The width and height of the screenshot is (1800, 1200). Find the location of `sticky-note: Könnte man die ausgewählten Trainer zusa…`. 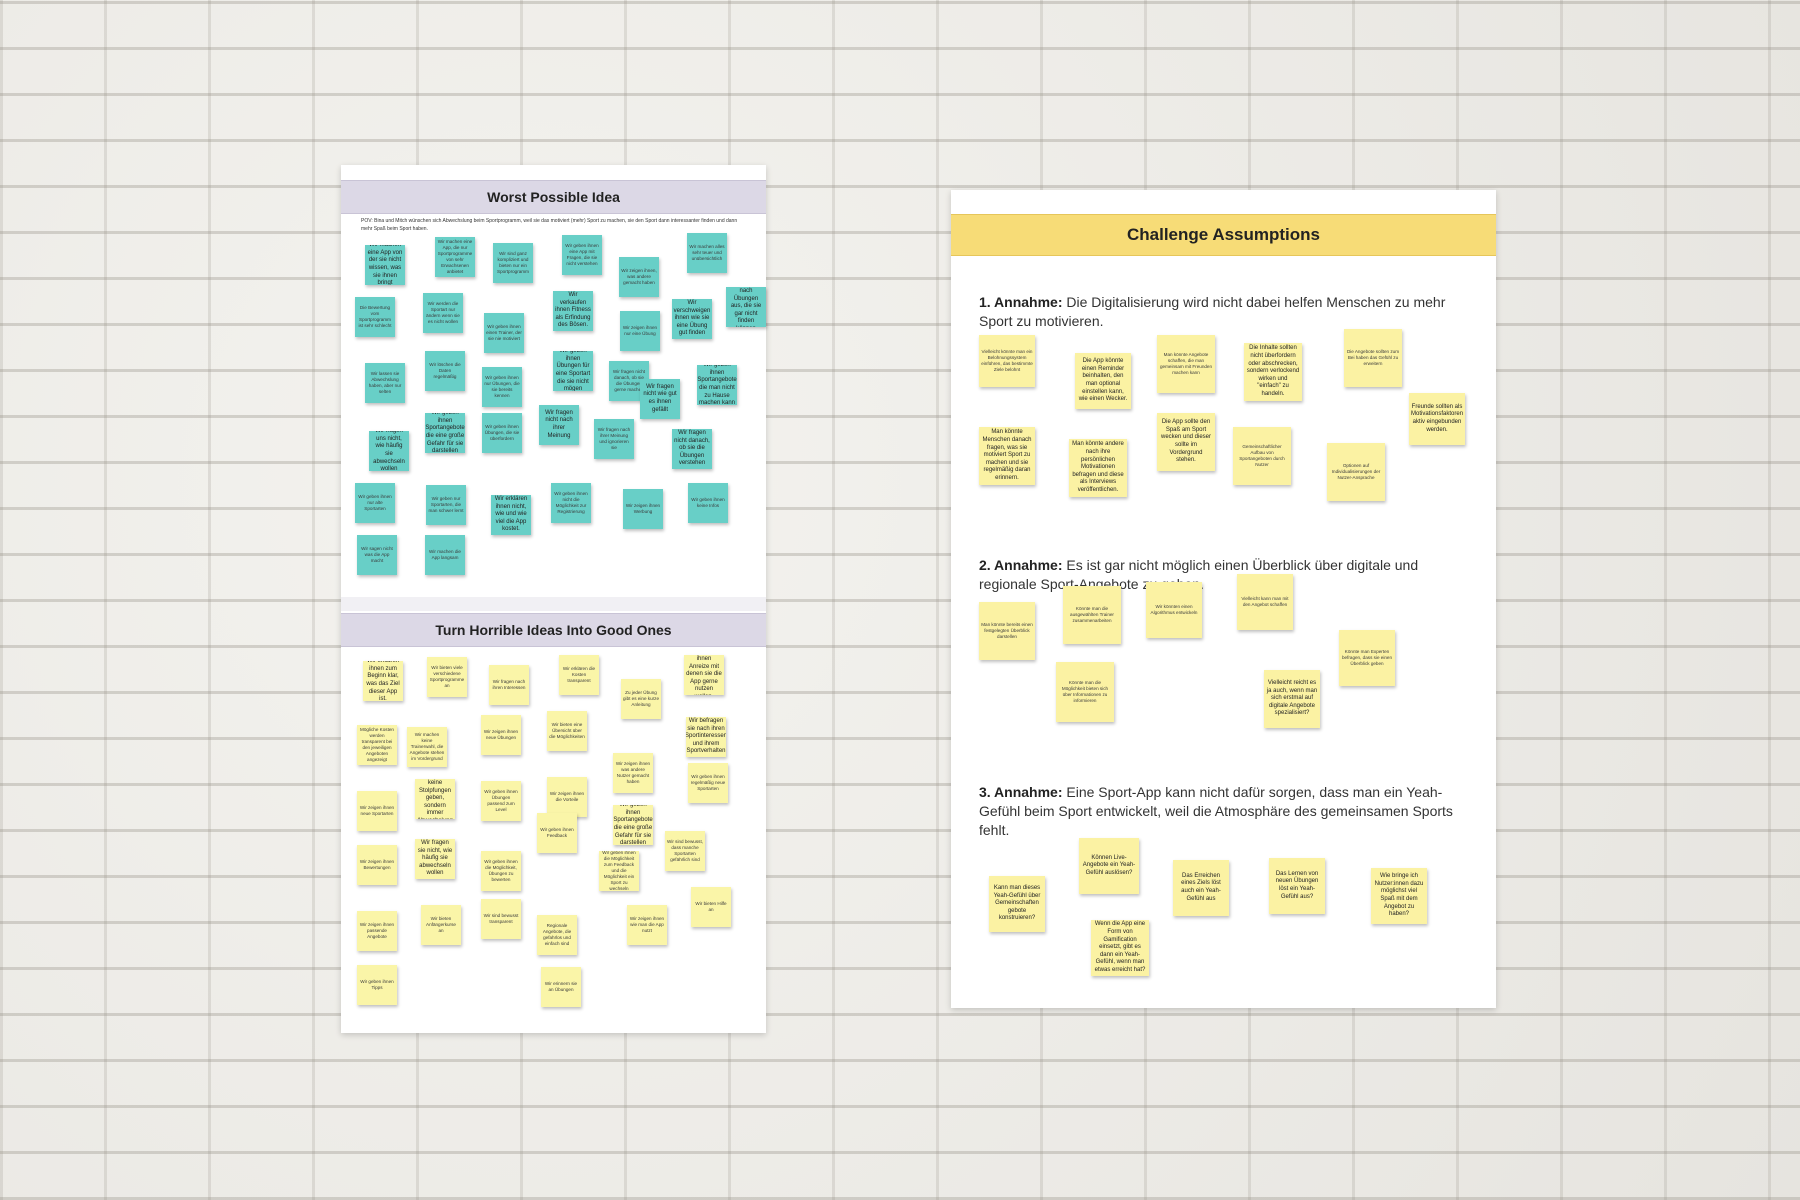

sticky-note: Könnte man die ausgewählten Trainer zusa… is located at coordinates (1092, 615).